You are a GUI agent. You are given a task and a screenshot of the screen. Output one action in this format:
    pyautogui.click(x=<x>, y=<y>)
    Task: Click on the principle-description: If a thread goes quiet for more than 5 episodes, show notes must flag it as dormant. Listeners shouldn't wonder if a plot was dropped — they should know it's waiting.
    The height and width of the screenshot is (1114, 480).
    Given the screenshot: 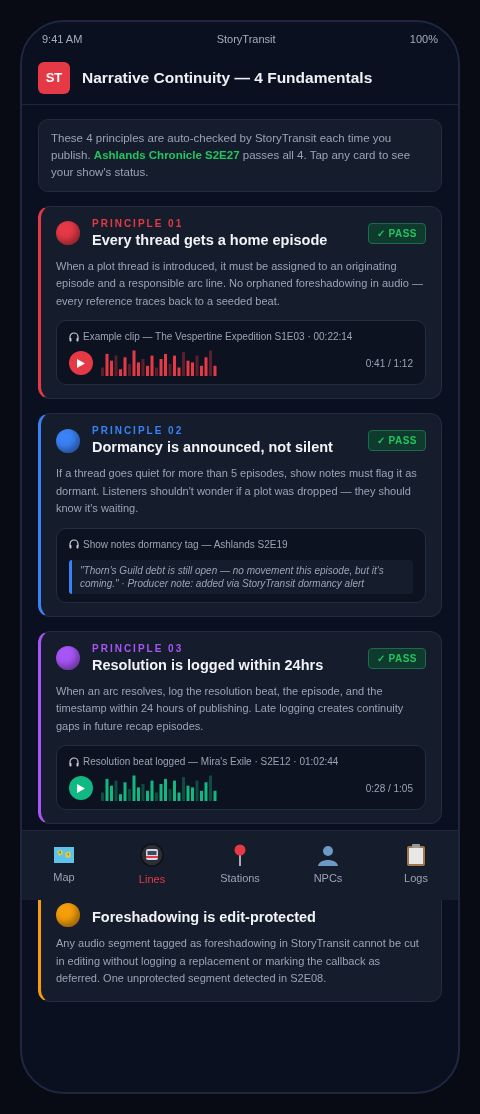 What is the action you would take?
    pyautogui.click(x=237, y=491)
    